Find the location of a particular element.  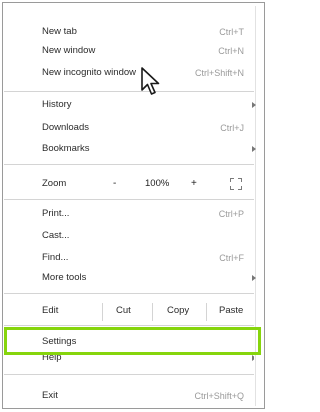

menu-item-shortcut: Ctrl+P is located at coordinates (231, 214).